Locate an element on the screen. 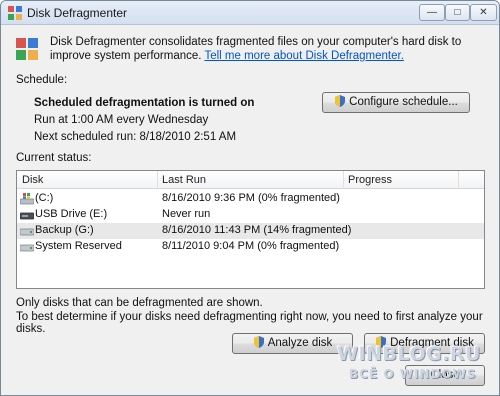 This screenshot has width=500, height=396. schedule-run-time: Run at 1:00 AM every Wednesday is located at coordinates (121, 120).